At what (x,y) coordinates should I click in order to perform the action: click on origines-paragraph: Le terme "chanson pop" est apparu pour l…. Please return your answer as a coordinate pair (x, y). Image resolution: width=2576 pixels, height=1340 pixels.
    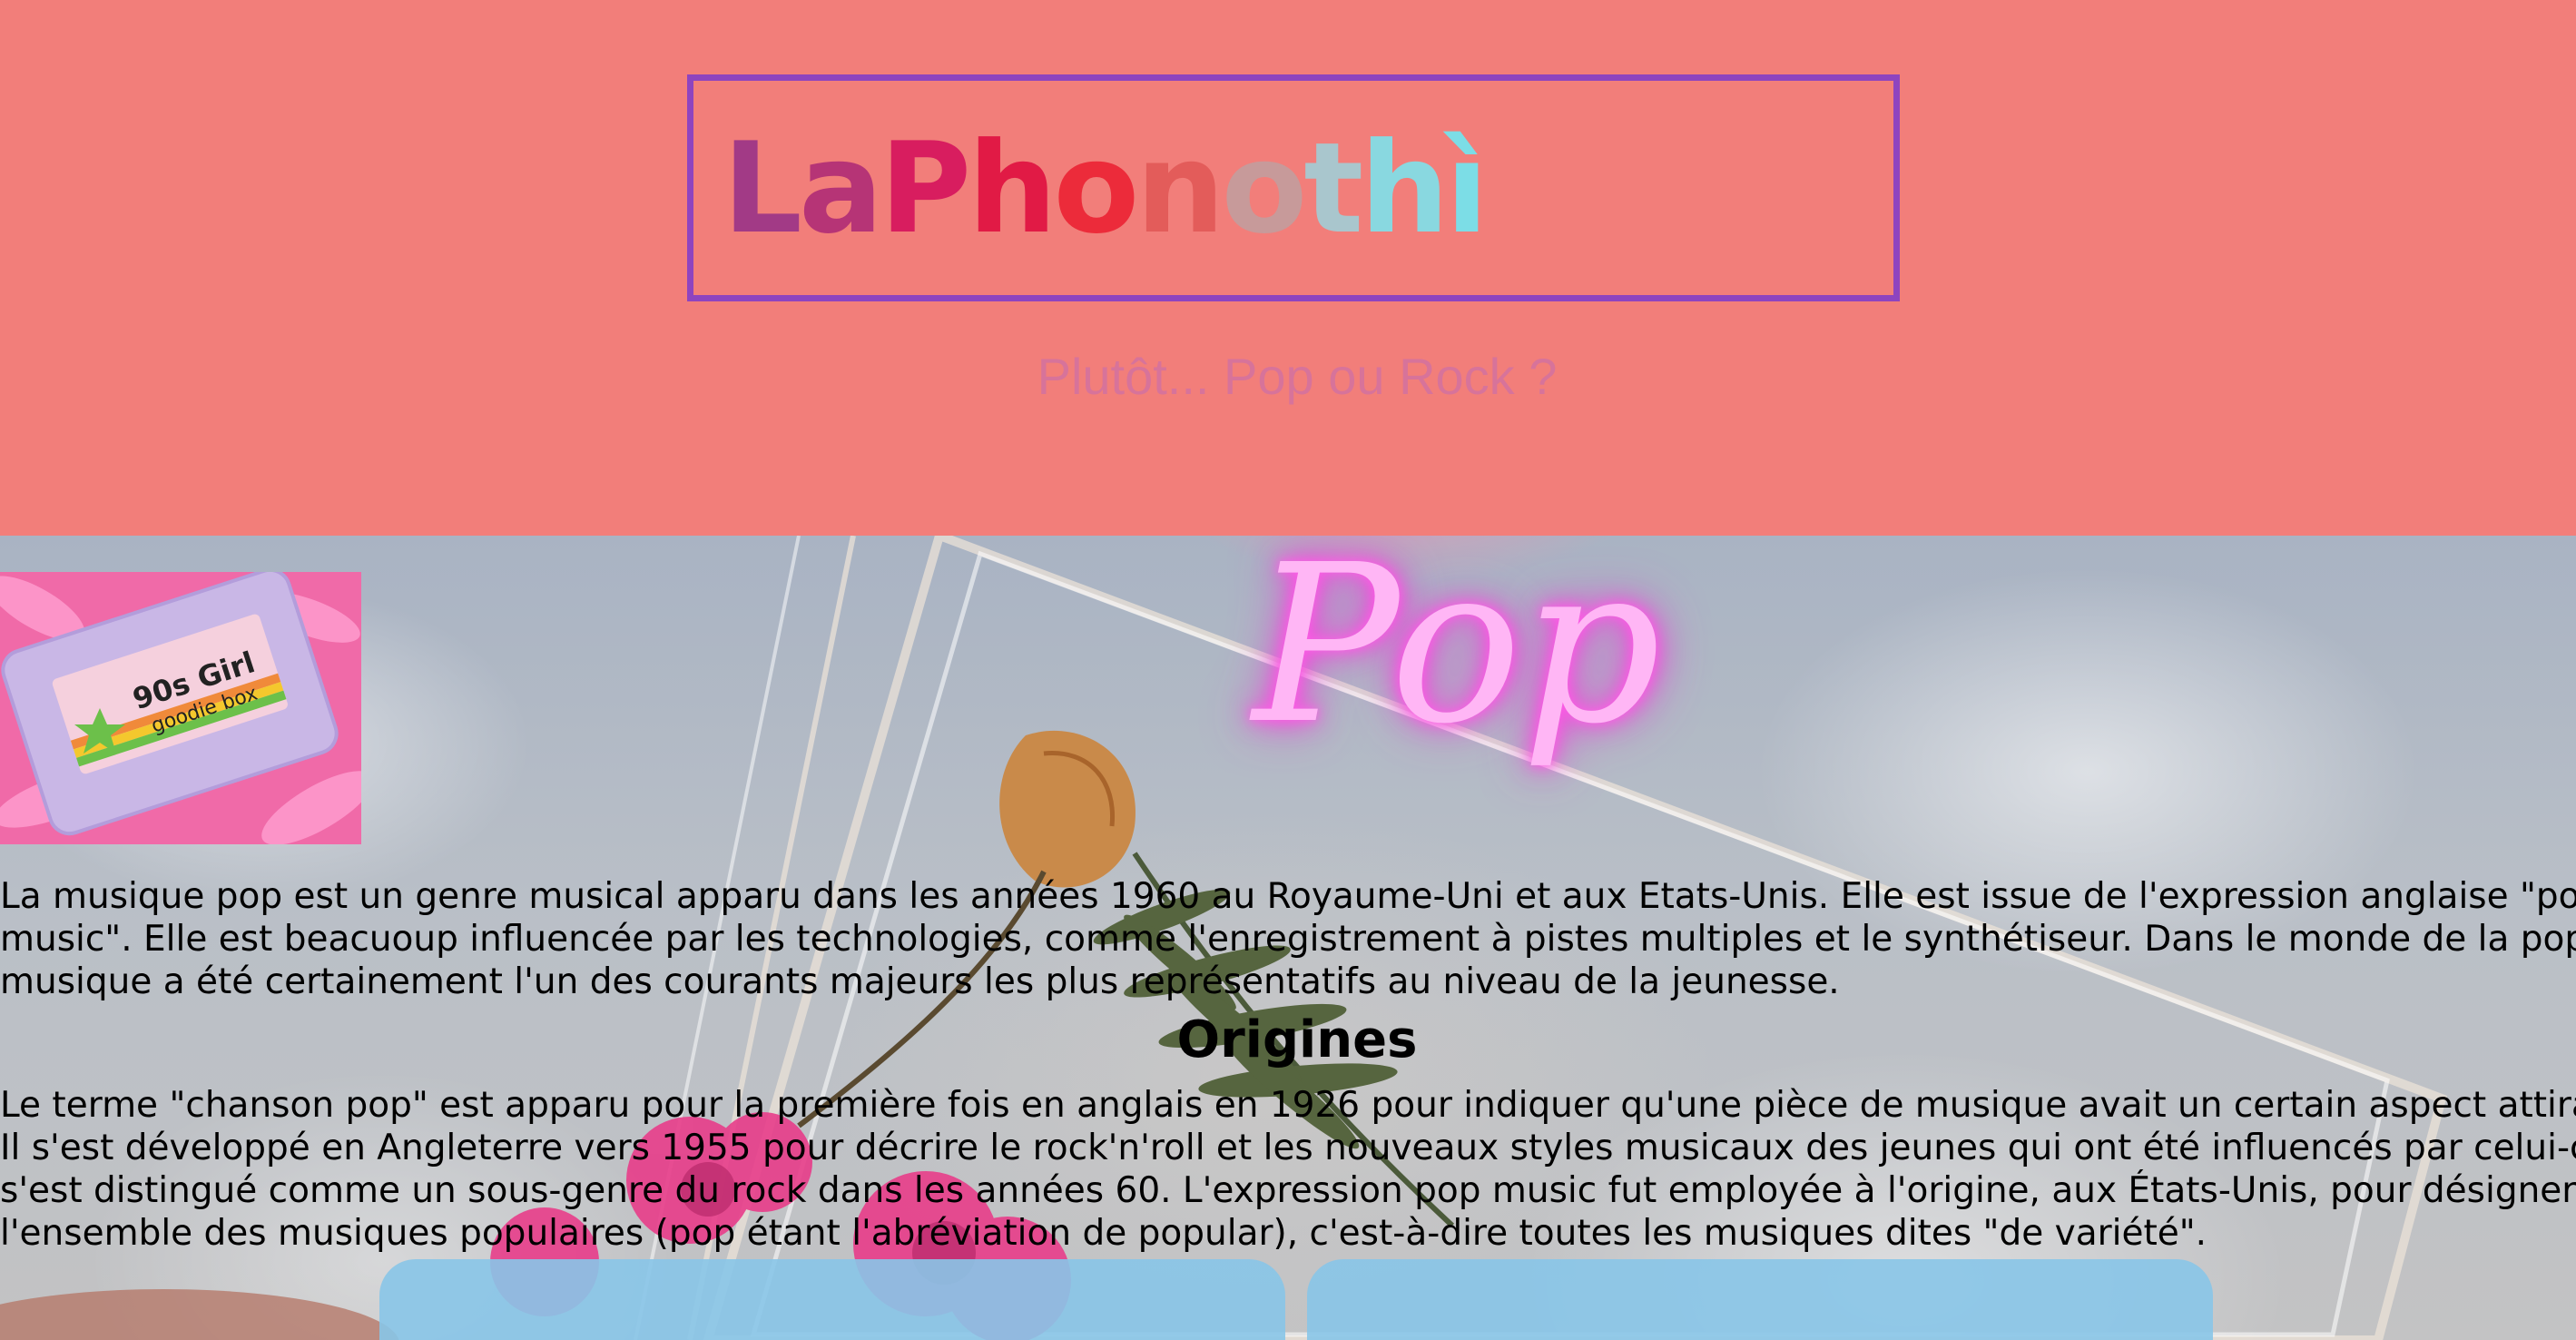
    Looking at the image, I should click on (1288, 1169).